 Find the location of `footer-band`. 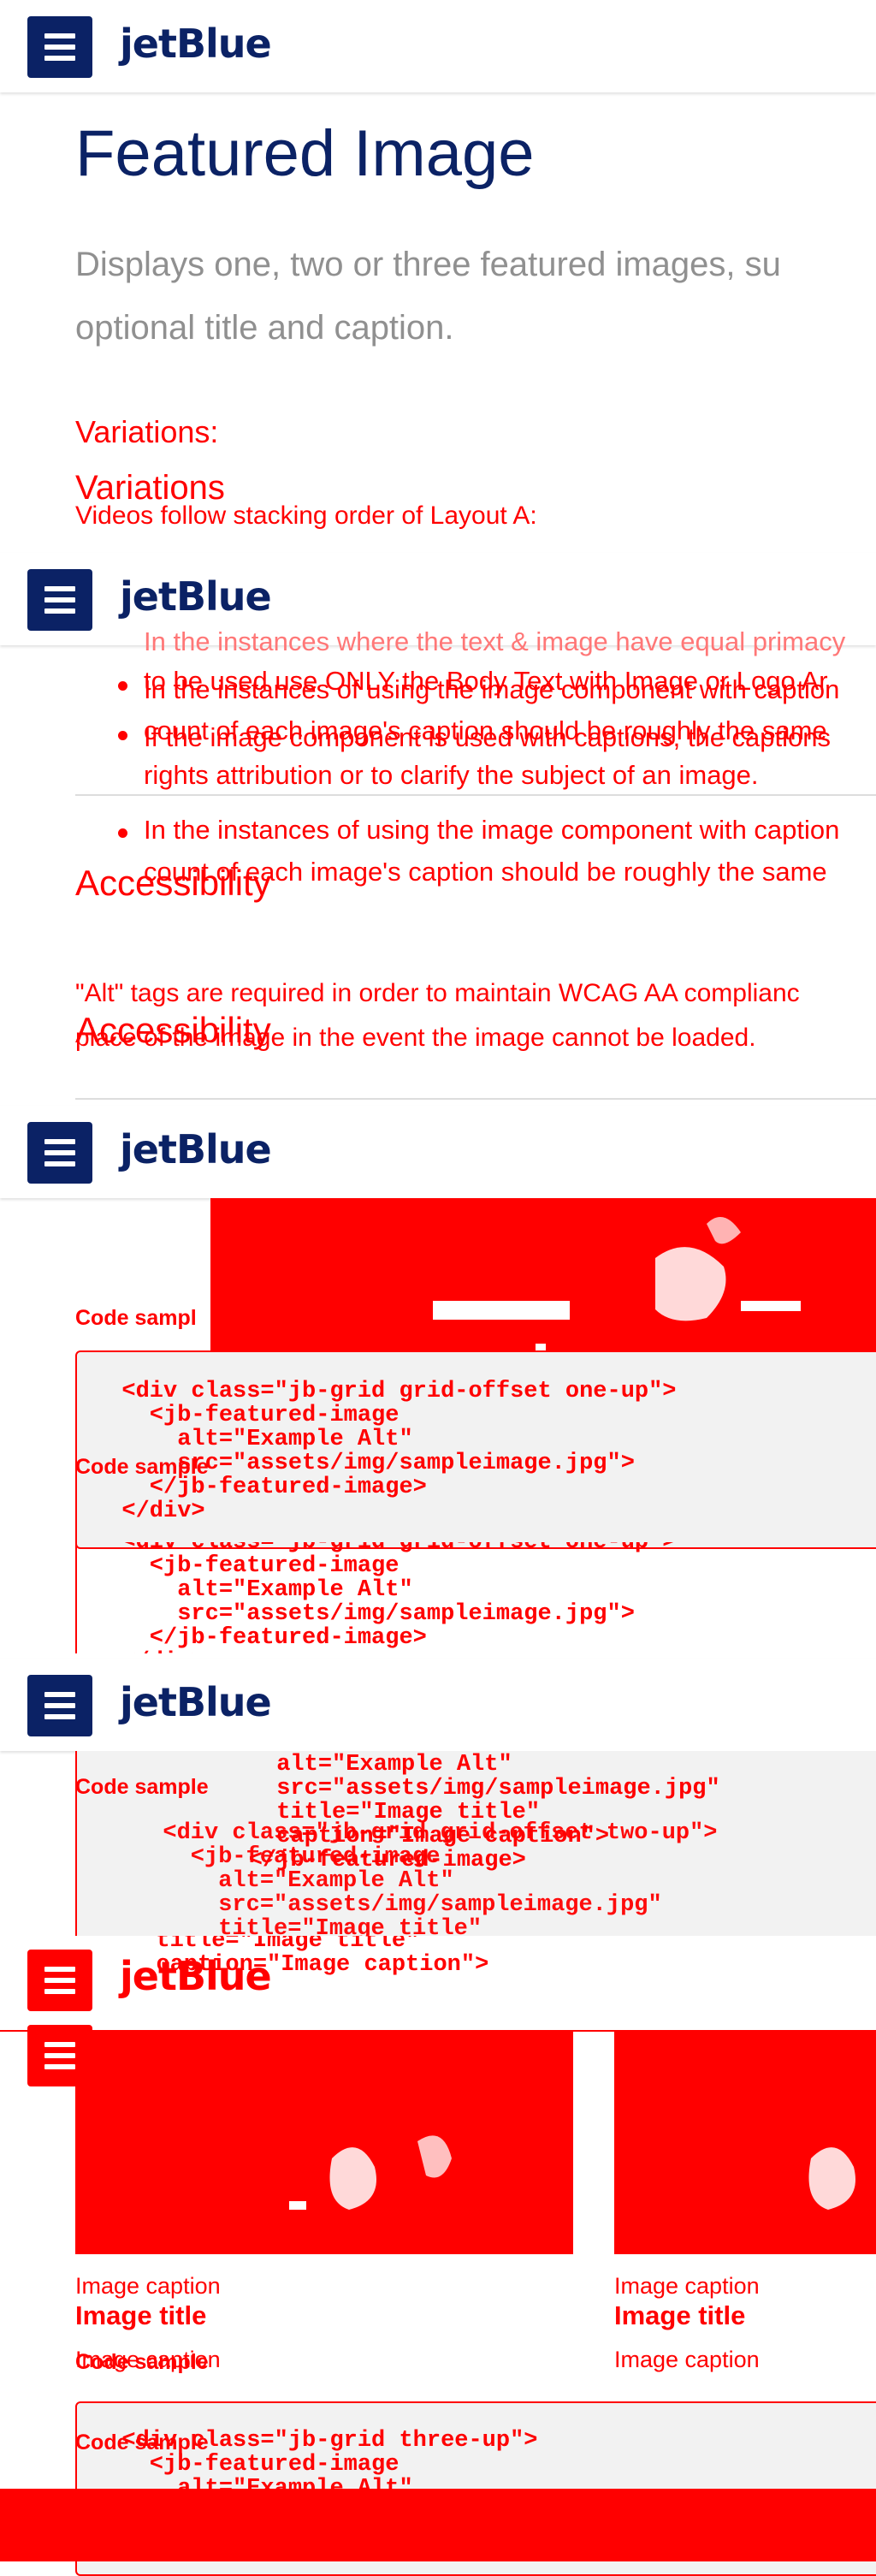

footer-band is located at coordinates (438, 2525).